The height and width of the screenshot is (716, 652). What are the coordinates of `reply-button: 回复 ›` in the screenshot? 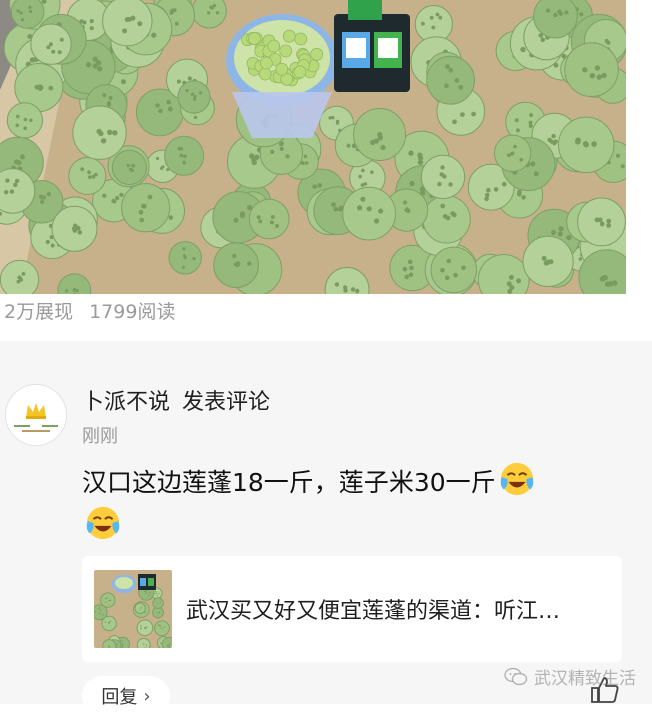 It's located at (126, 696).